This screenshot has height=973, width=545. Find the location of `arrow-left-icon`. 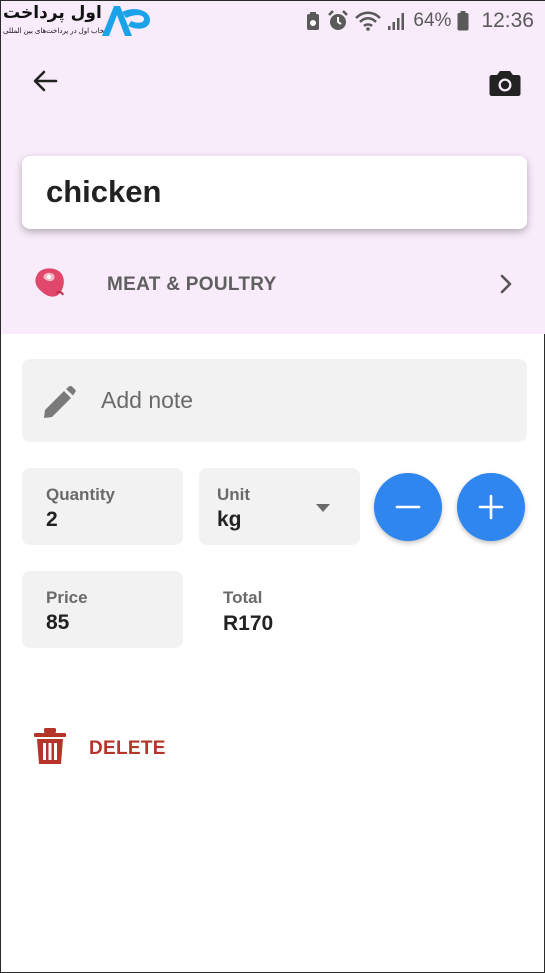

arrow-left-icon is located at coordinates (45, 81).